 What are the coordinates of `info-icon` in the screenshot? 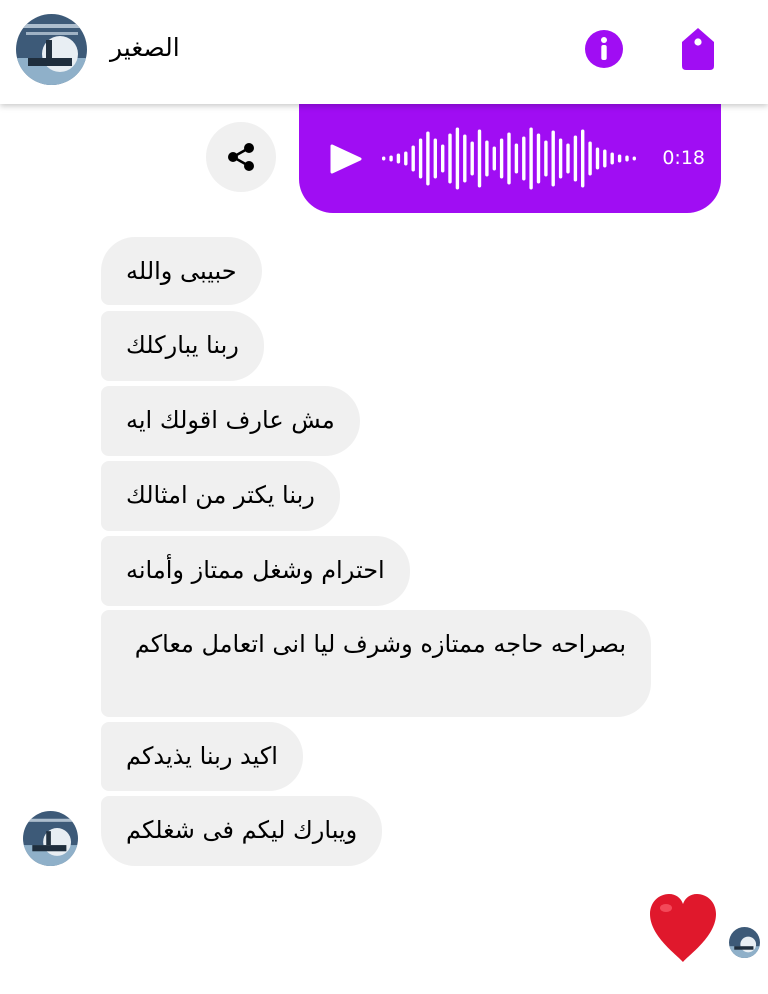 It's located at (604, 49).